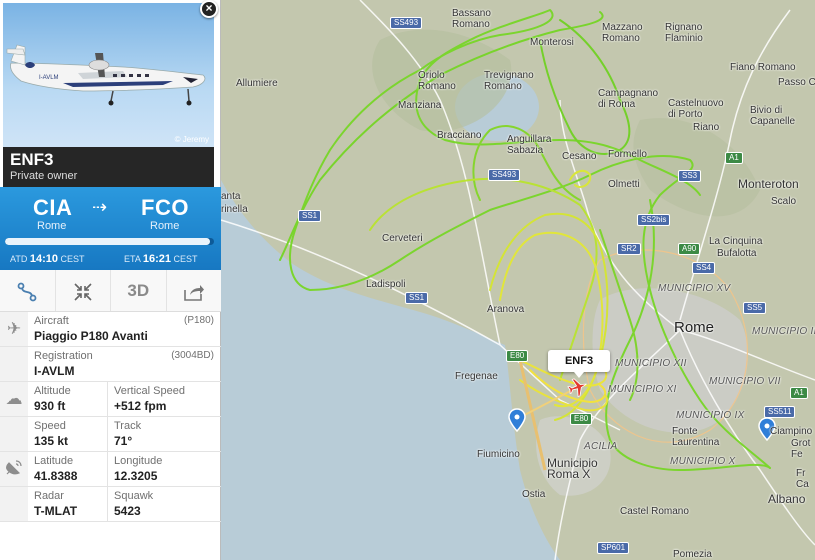 The width and height of the screenshot is (815, 560). What do you see at coordinates (108, 75) in the screenshot?
I see `aircraft-photo: I-AVLM © Jeremy` at bounding box center [108, 75].